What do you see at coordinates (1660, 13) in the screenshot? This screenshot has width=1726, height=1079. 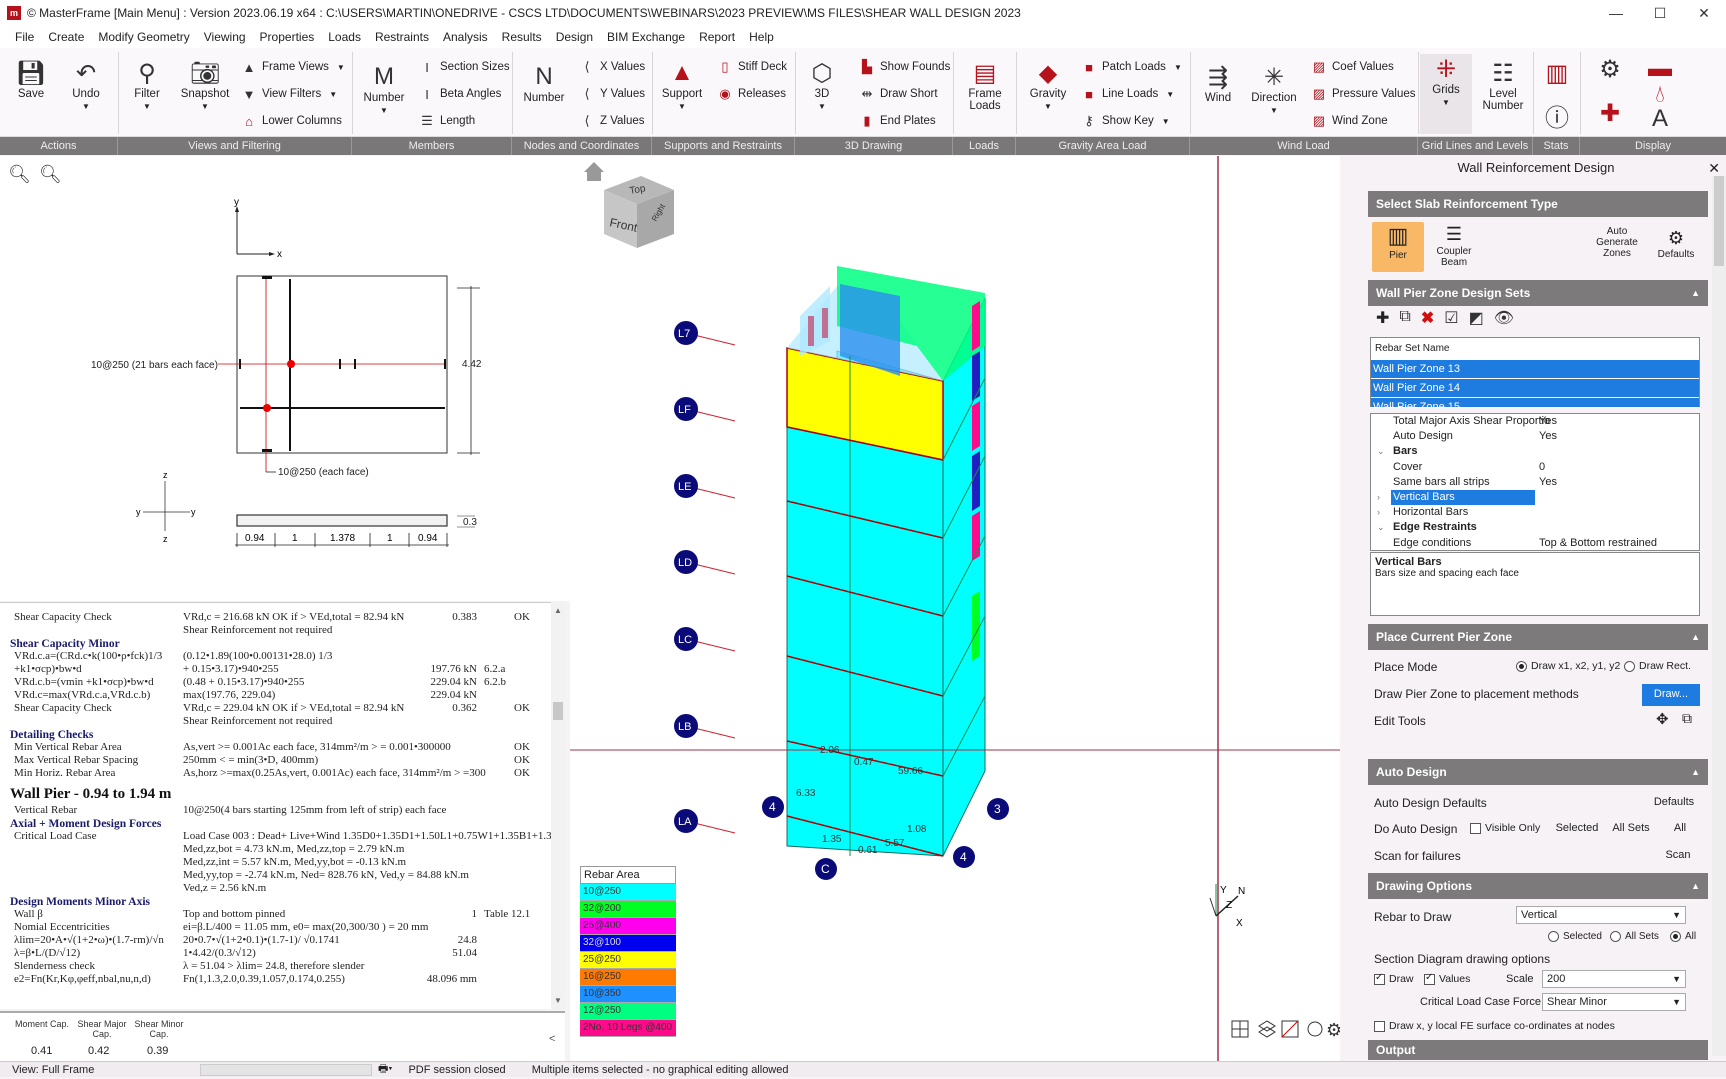 I see `maximize-button: ☐` at bounding box center [1660, 13].